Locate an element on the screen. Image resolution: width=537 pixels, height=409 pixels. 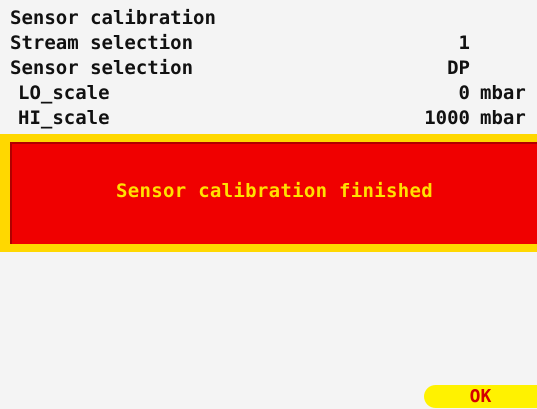
param-unit-hi-scale: mbar is located at coordinates (503, 118).